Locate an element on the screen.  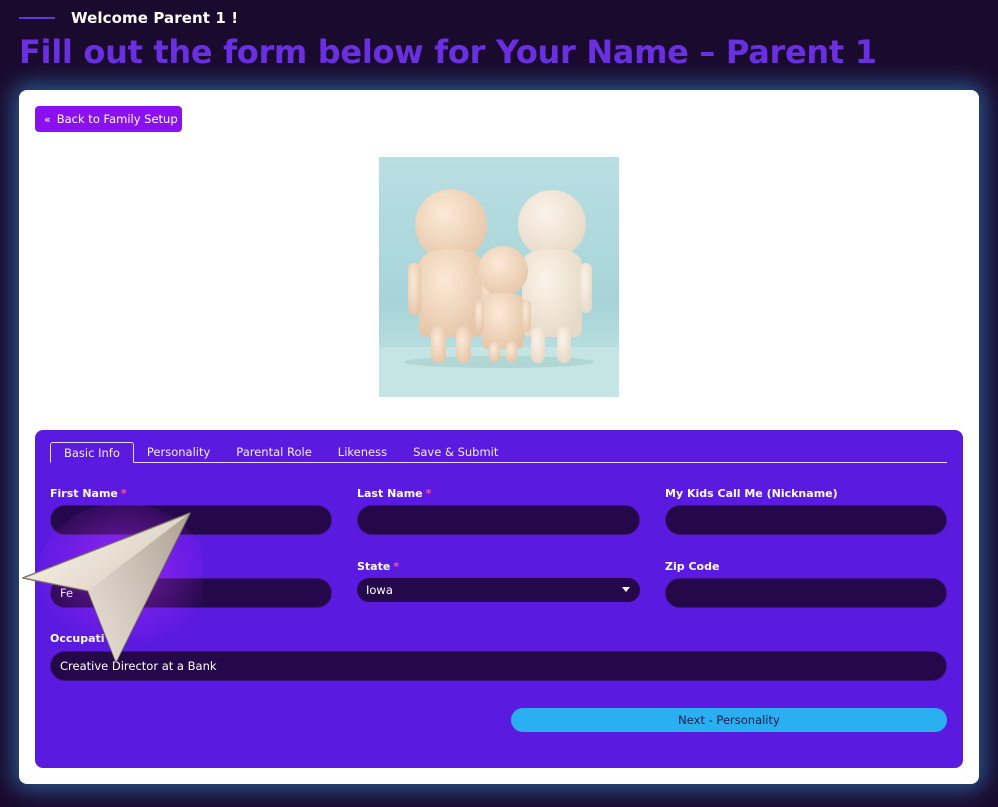
state-label-text: State is located at coordinates (374, 566).